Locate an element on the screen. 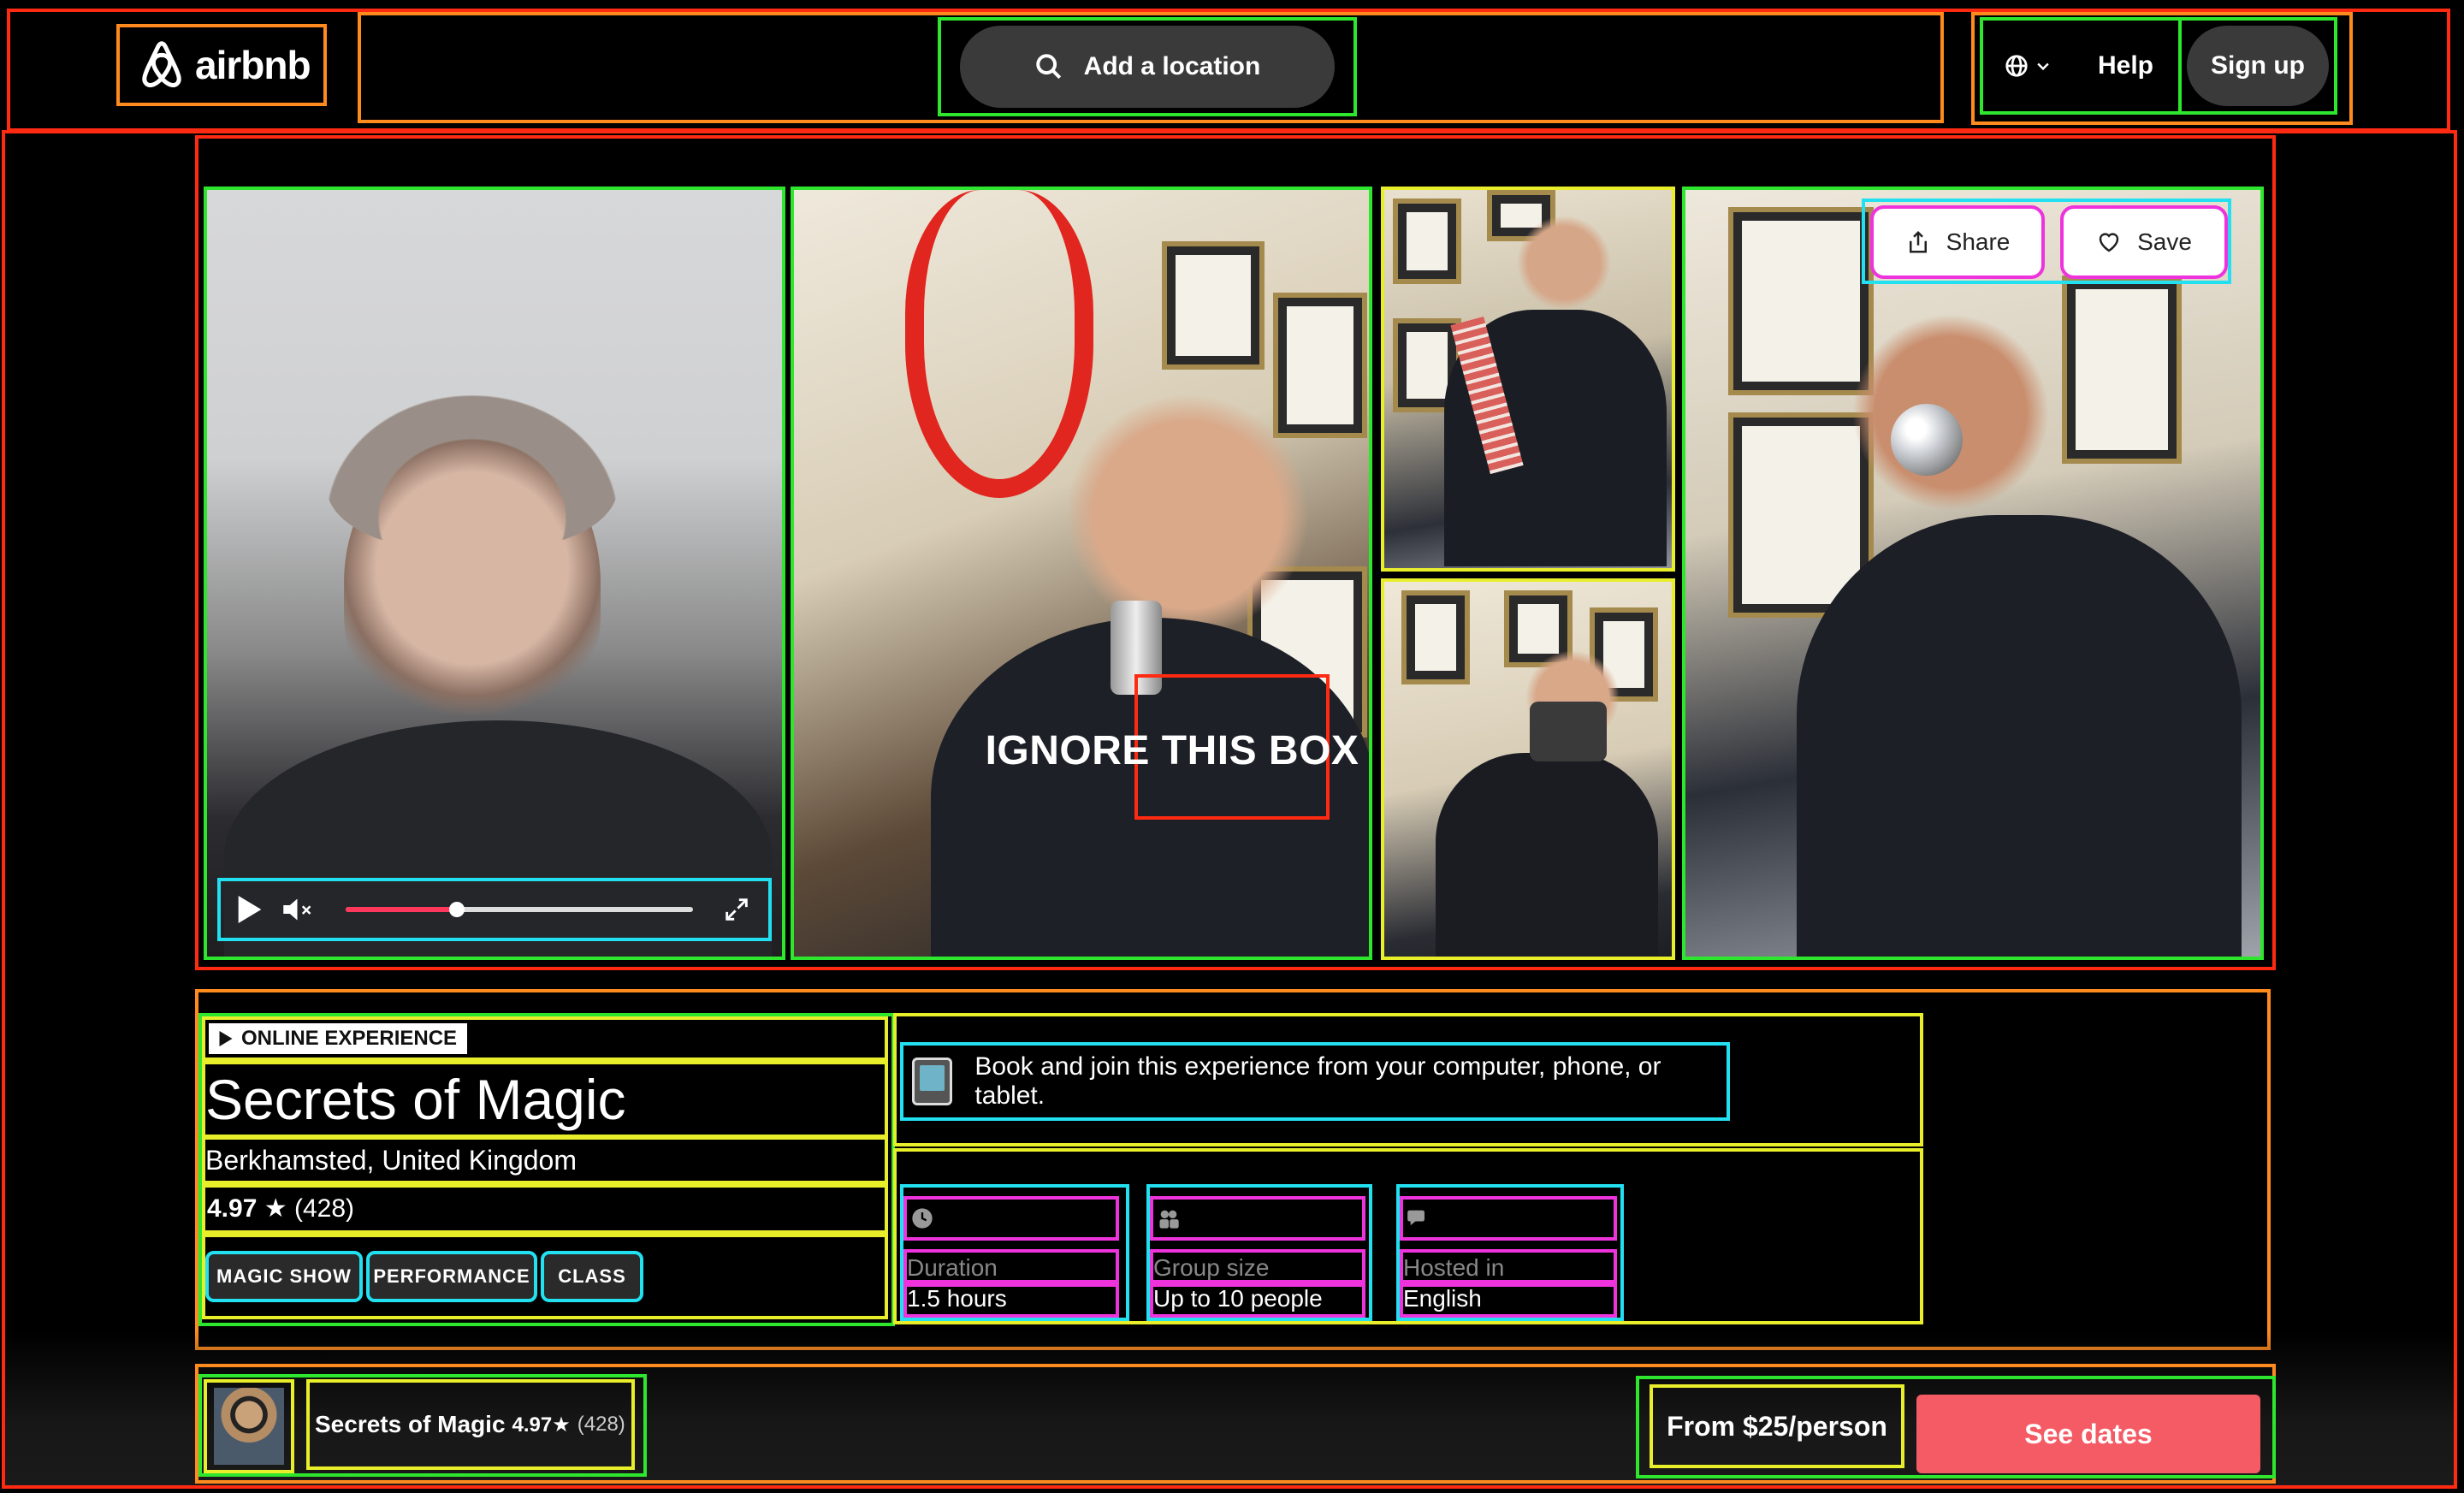  airbnb-logo: airbnb is located at coordinates (221, 65).